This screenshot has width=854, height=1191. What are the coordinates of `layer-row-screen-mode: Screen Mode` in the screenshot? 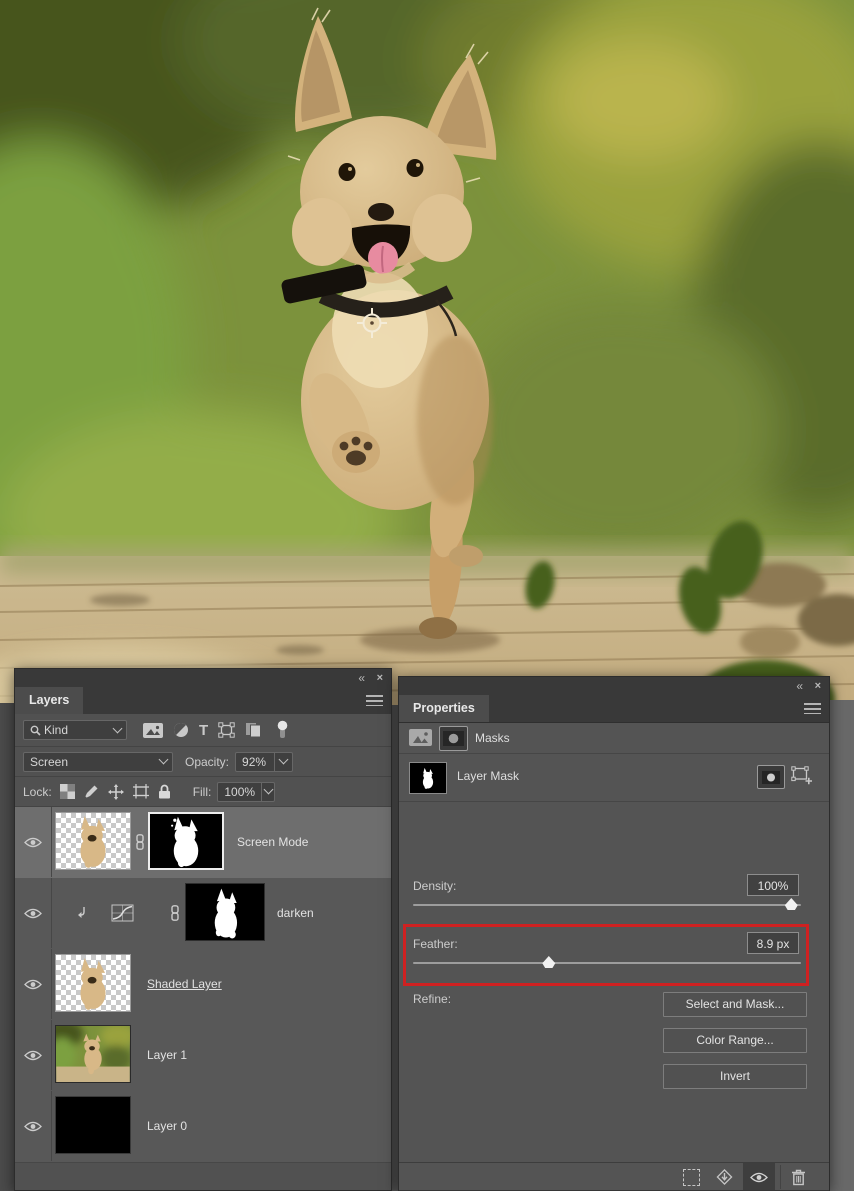 It's located at (203, 843).